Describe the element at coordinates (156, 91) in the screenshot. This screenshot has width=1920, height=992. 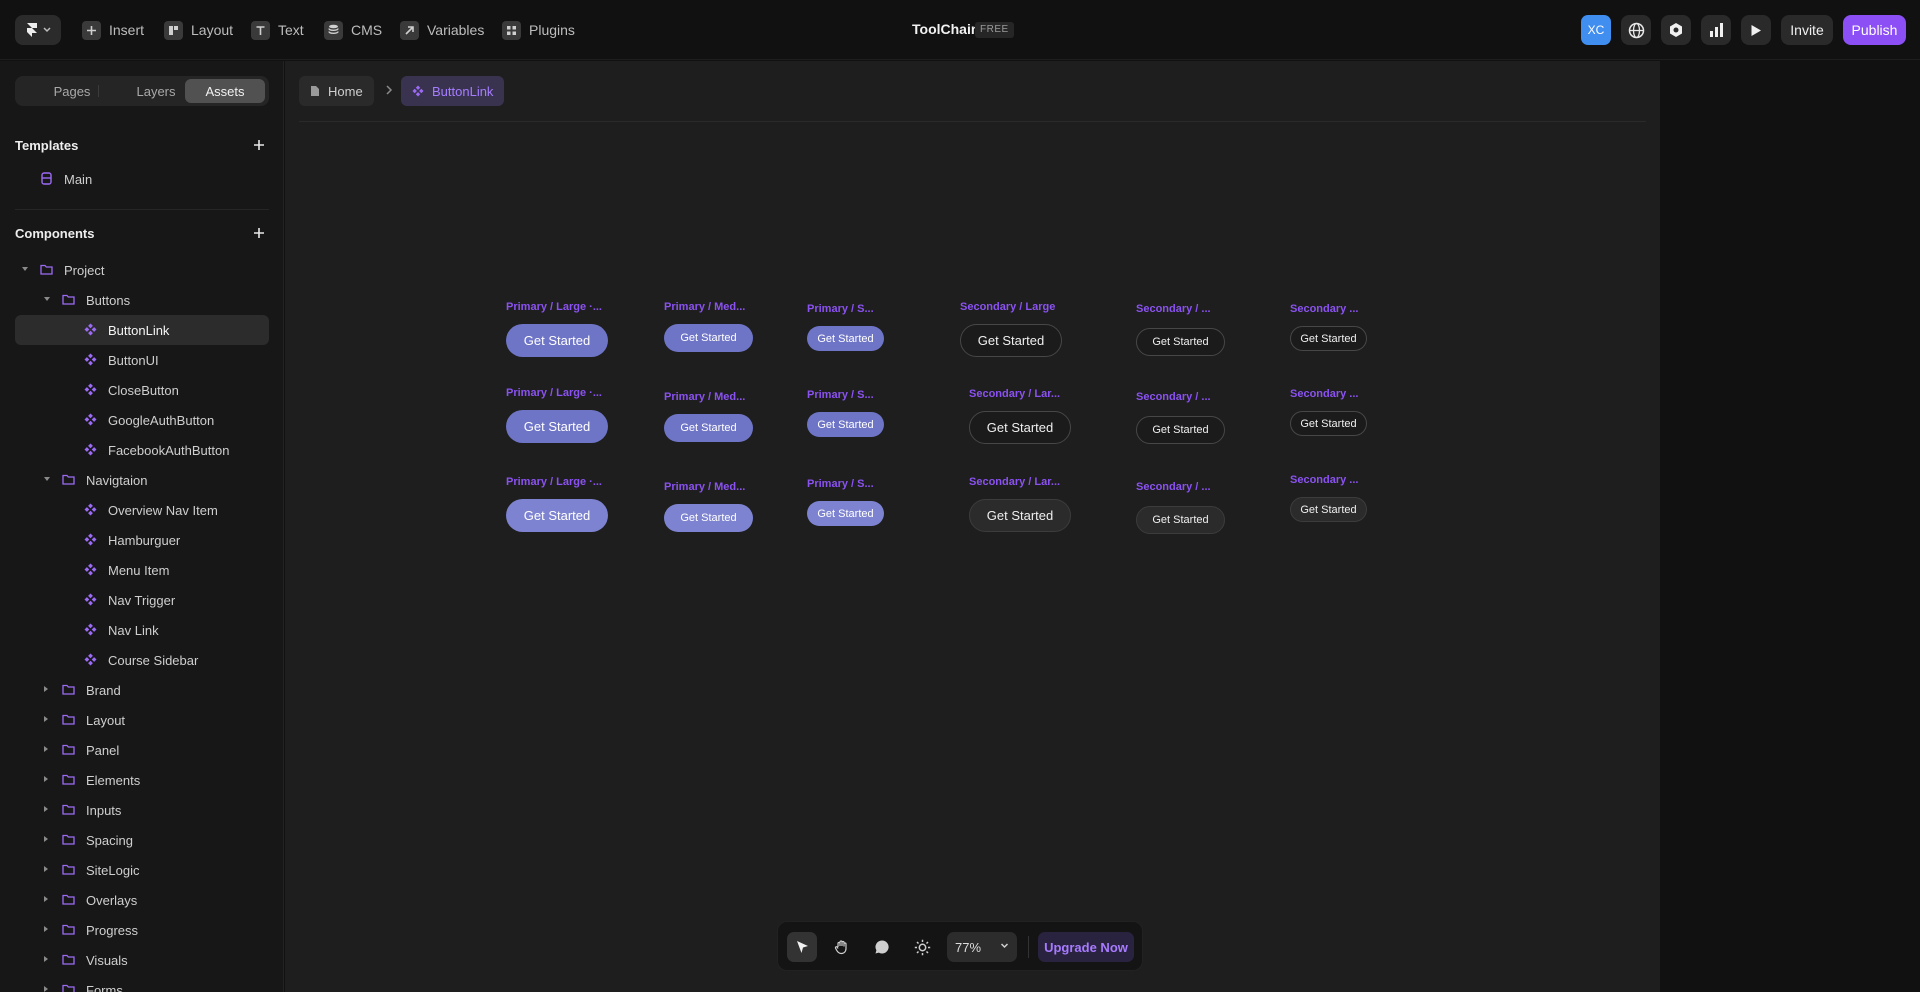
I see `tab-layers: Layers` at that location.